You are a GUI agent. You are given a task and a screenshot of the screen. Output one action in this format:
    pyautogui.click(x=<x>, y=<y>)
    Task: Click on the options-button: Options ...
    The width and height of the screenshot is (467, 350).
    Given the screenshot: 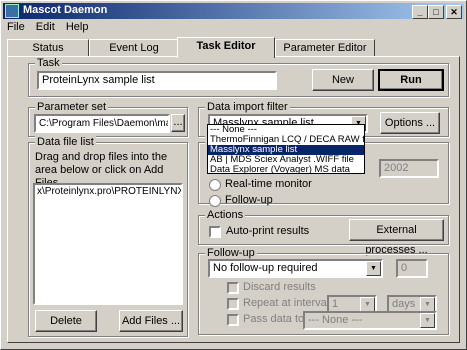 What is the action you would take?
    pyautogui.click(x=410, y=123)
    